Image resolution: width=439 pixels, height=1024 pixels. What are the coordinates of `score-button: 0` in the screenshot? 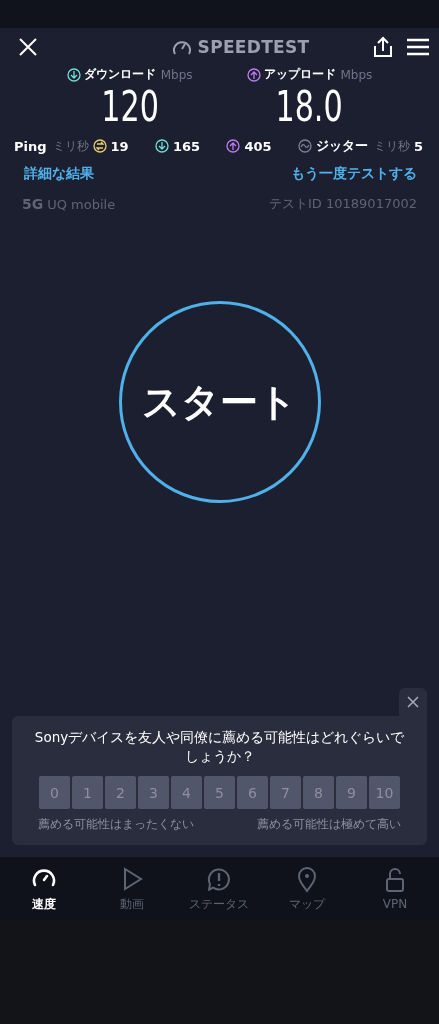 It's located at (54, 792).